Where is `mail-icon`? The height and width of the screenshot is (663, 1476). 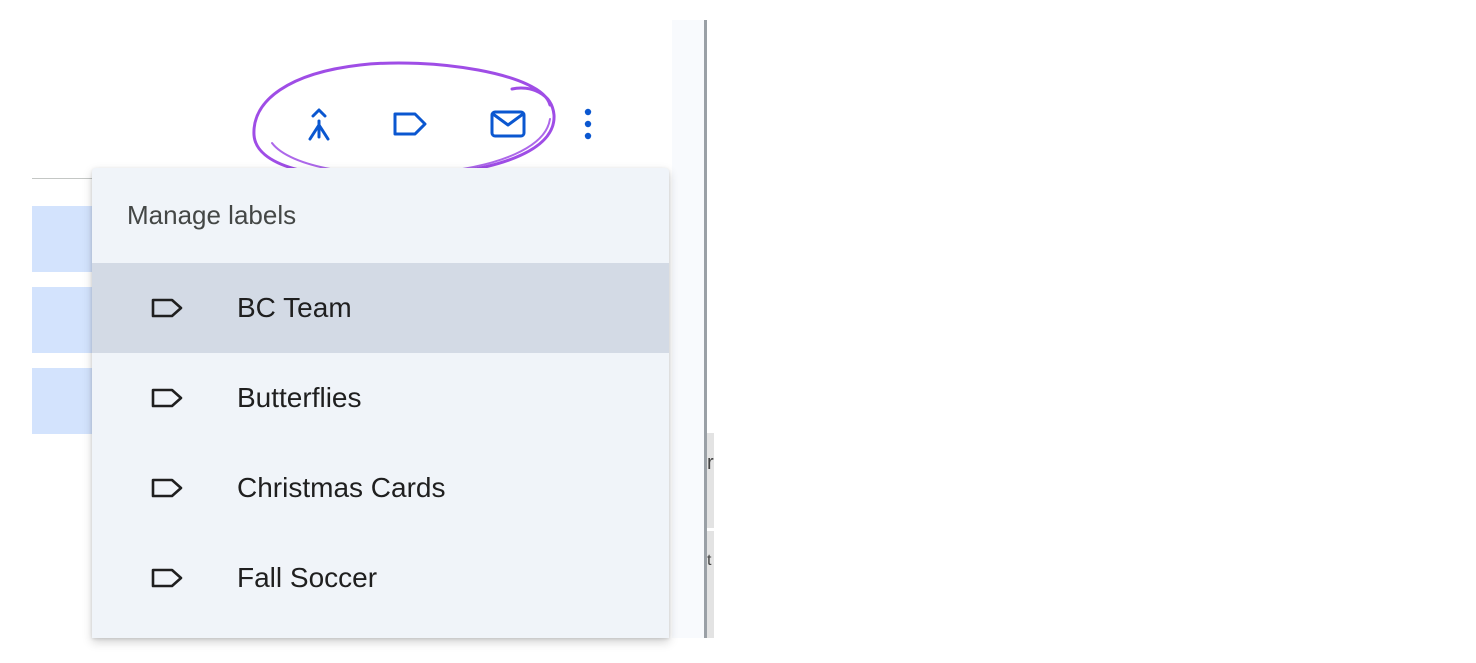 mail-icon is located at coordinates (508, 124).